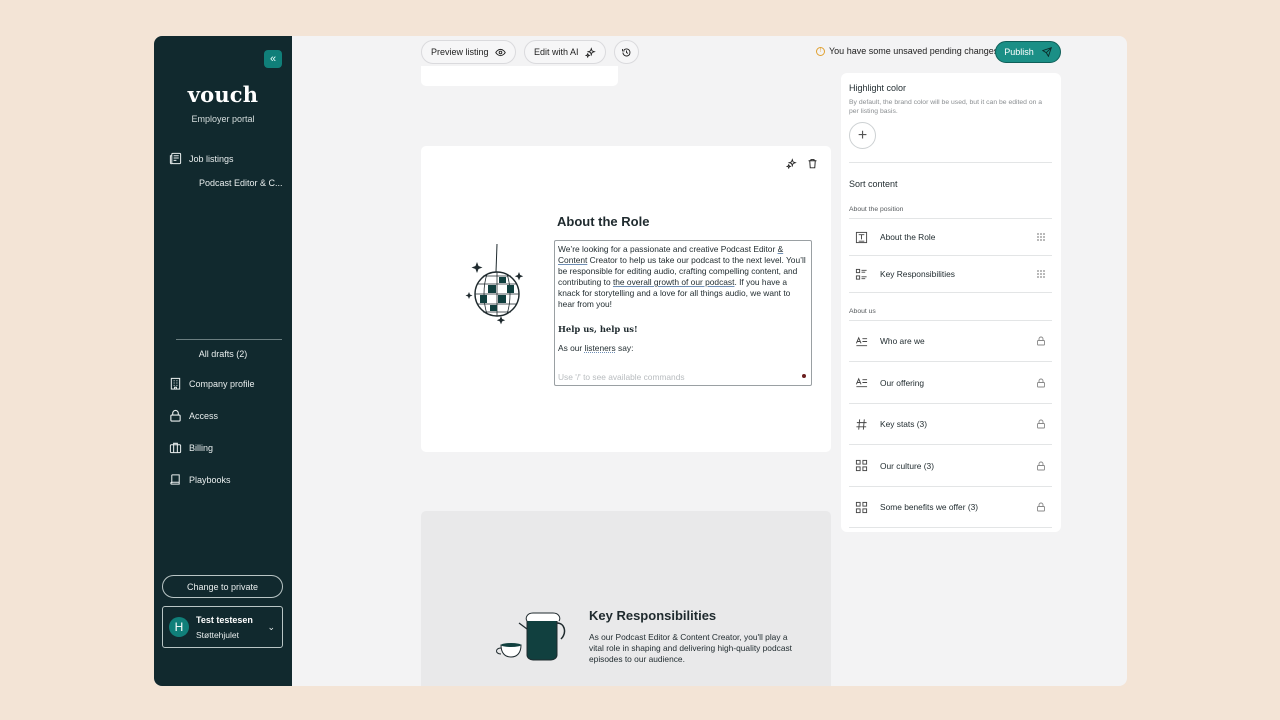  I want to click on sidebar-item-job-listings: Job listings, so click(201, 158).